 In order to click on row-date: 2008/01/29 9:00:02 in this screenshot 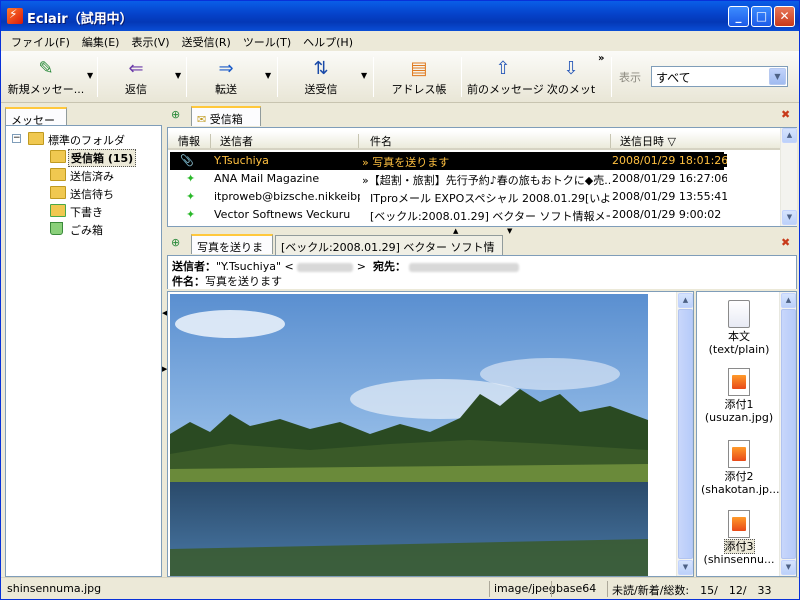, I will do `click(667, 214)`.